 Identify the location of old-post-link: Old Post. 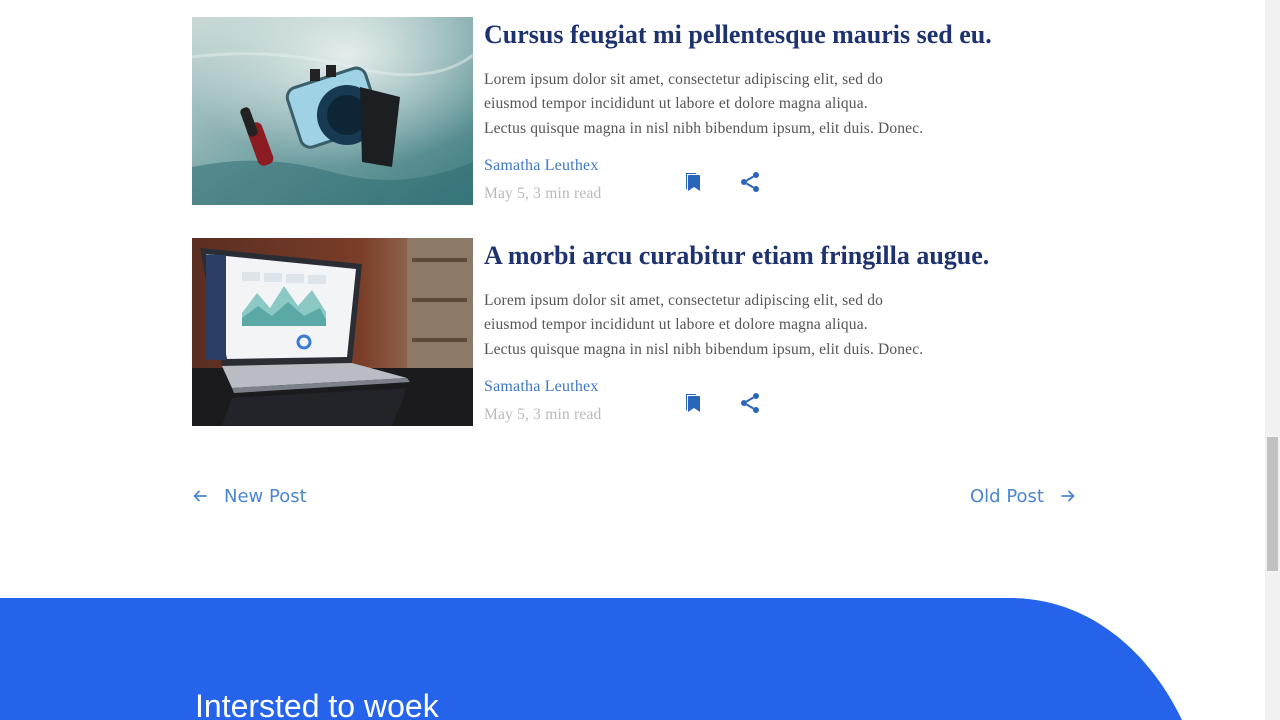
(1023, 496).